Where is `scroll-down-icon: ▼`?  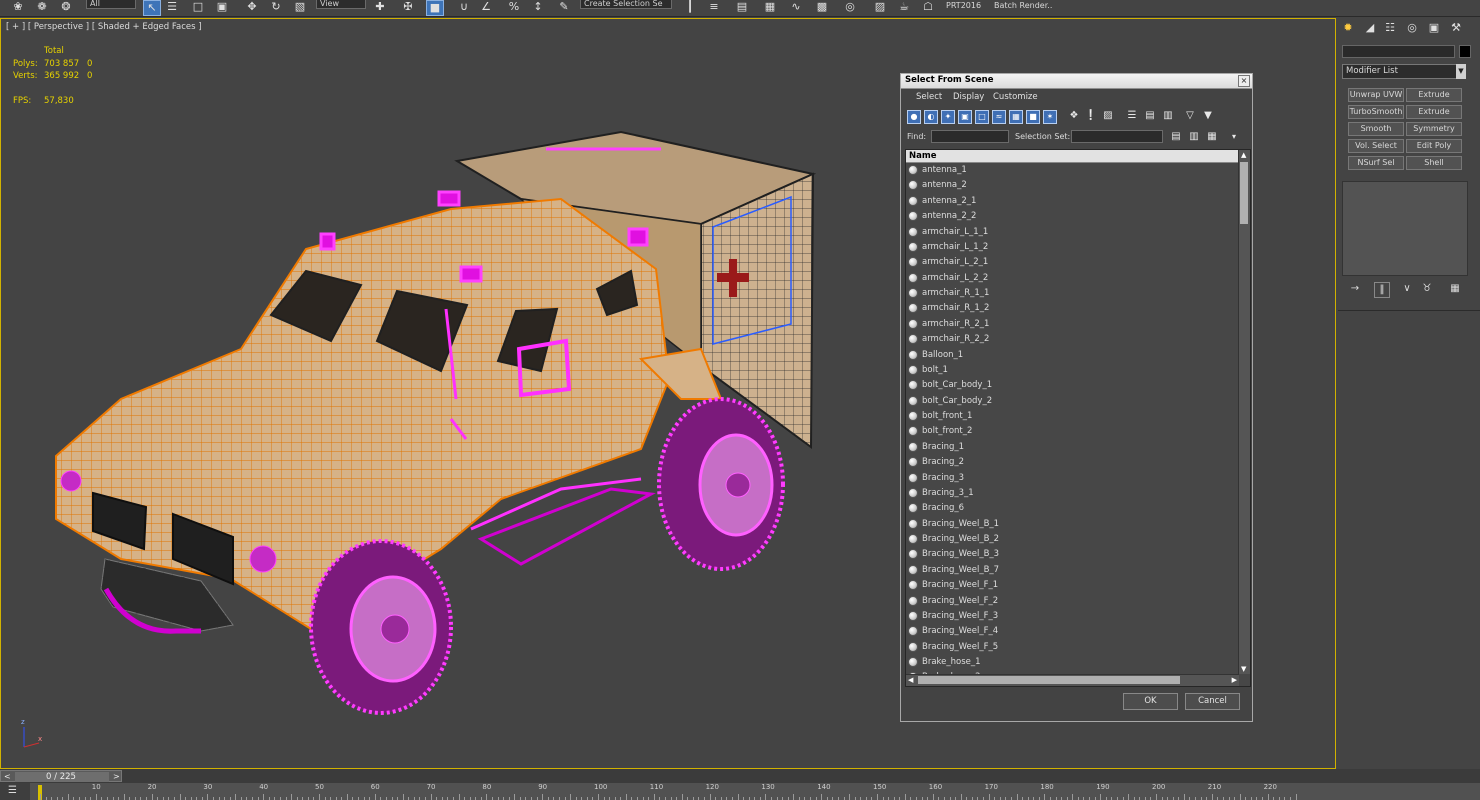
scroll-down-icon: ▼ is located at coordinates (1243, 669).